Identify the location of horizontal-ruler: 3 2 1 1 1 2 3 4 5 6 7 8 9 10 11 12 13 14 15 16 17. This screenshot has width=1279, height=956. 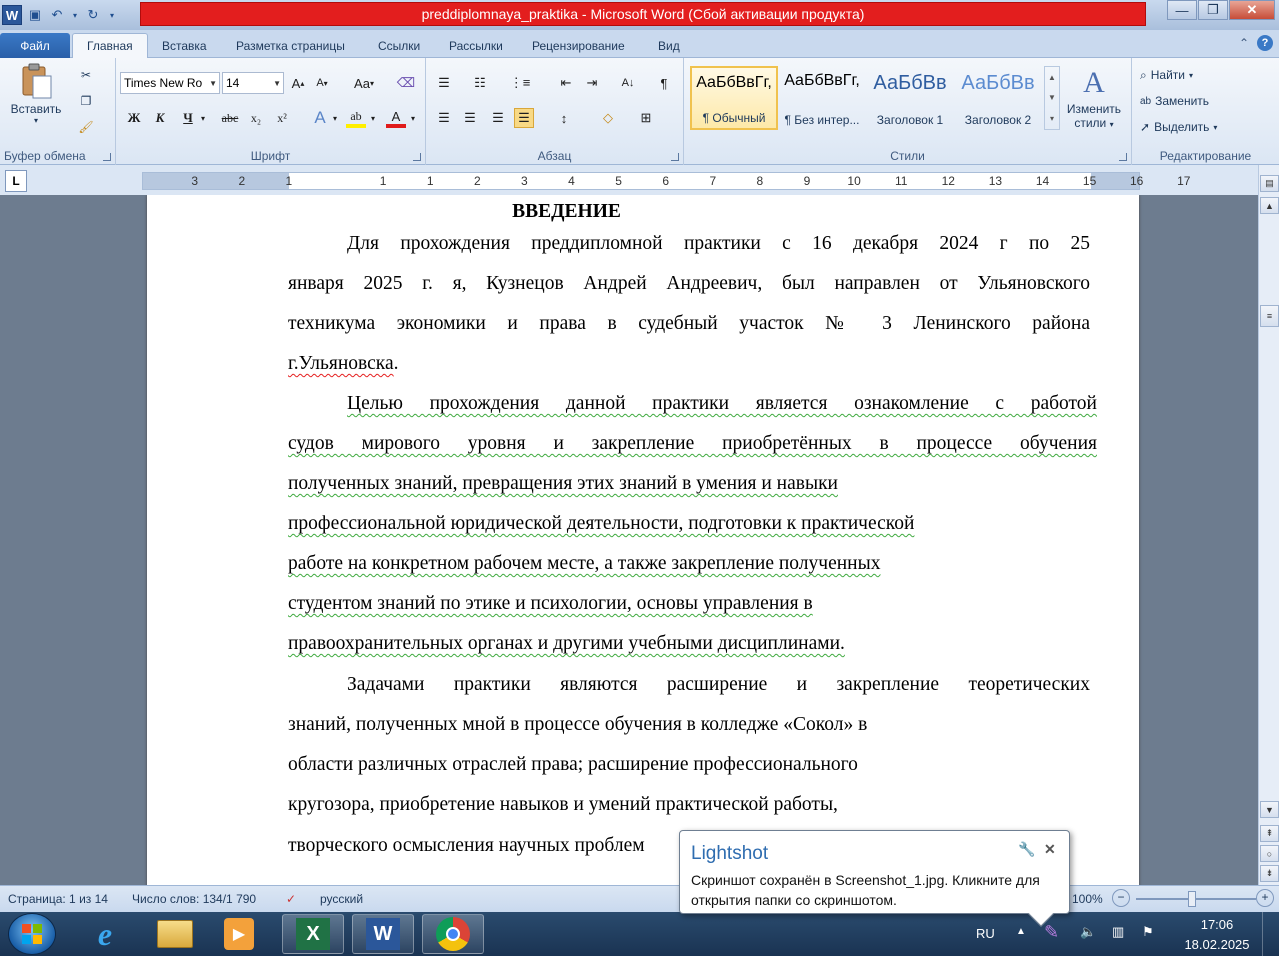
(666, 181).